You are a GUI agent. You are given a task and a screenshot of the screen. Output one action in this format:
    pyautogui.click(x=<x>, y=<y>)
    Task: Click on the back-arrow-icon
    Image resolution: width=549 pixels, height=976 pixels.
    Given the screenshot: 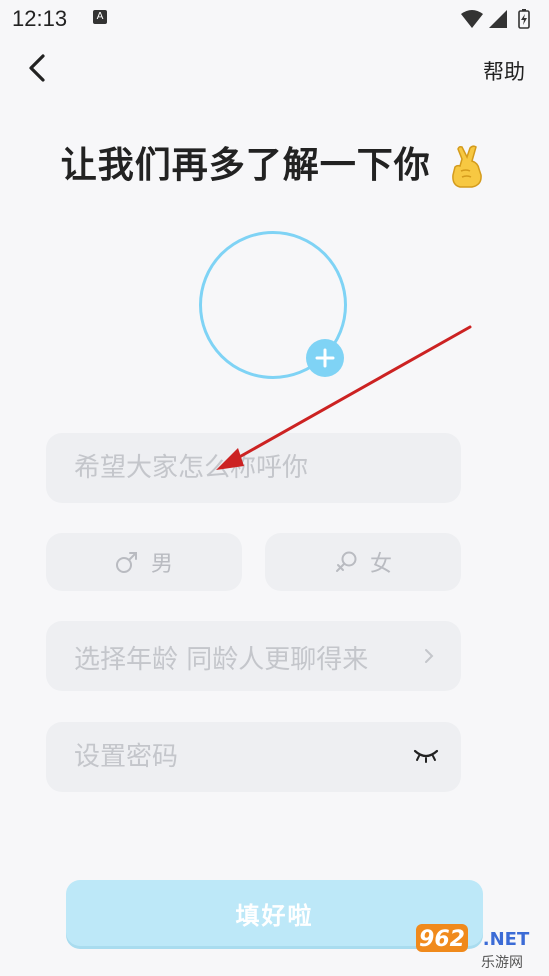 What is the action you would take?
    pyautogui.click(x=37, y=68)
    